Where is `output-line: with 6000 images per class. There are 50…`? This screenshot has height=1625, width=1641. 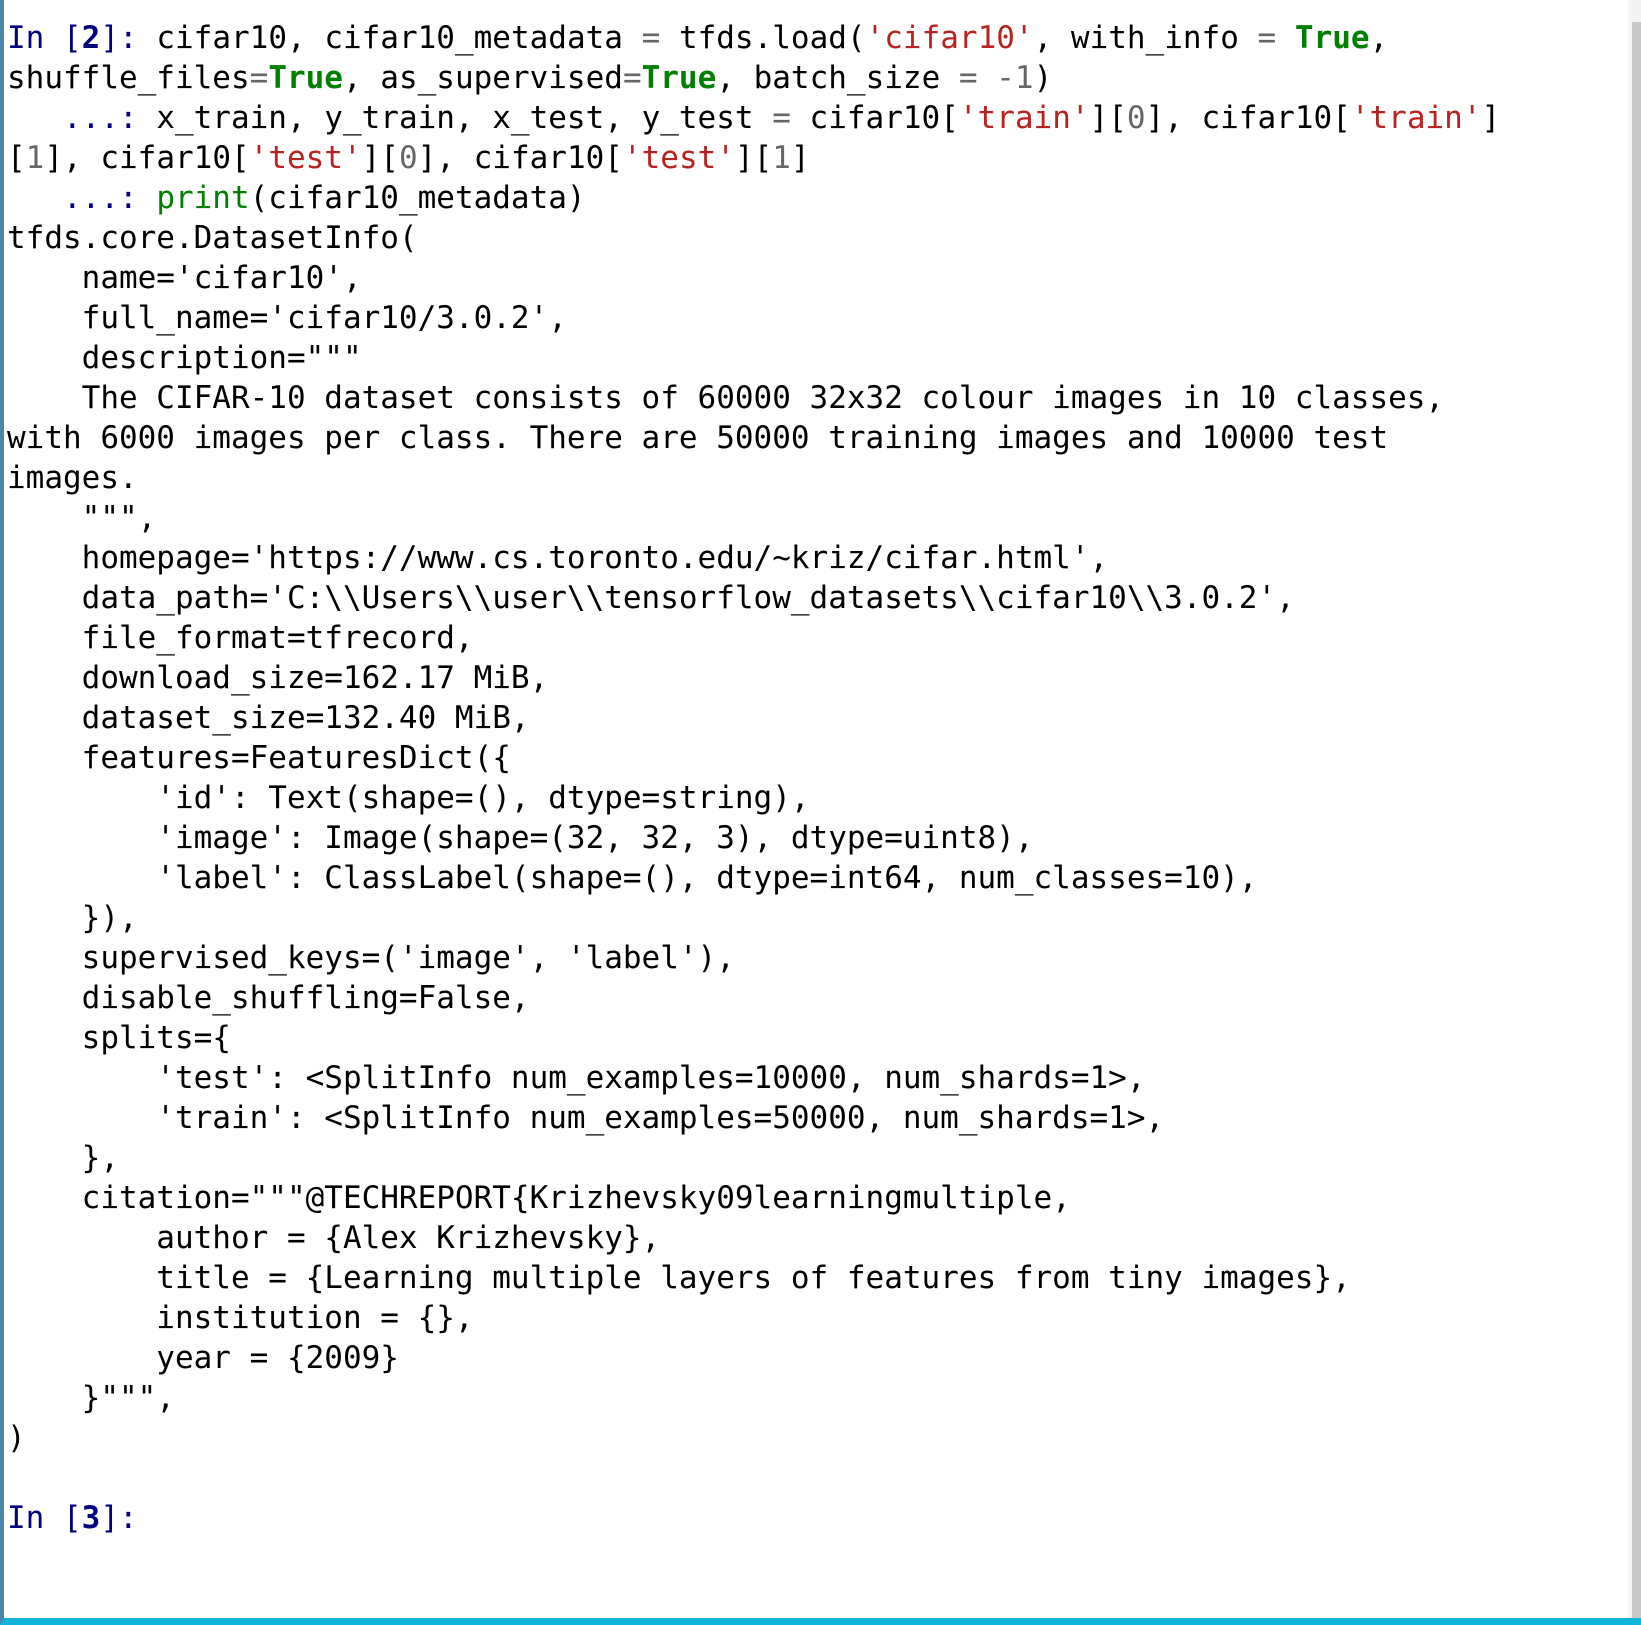
output-line: with 6000 images per class. There are 50… is located at coordinates (817, 438).